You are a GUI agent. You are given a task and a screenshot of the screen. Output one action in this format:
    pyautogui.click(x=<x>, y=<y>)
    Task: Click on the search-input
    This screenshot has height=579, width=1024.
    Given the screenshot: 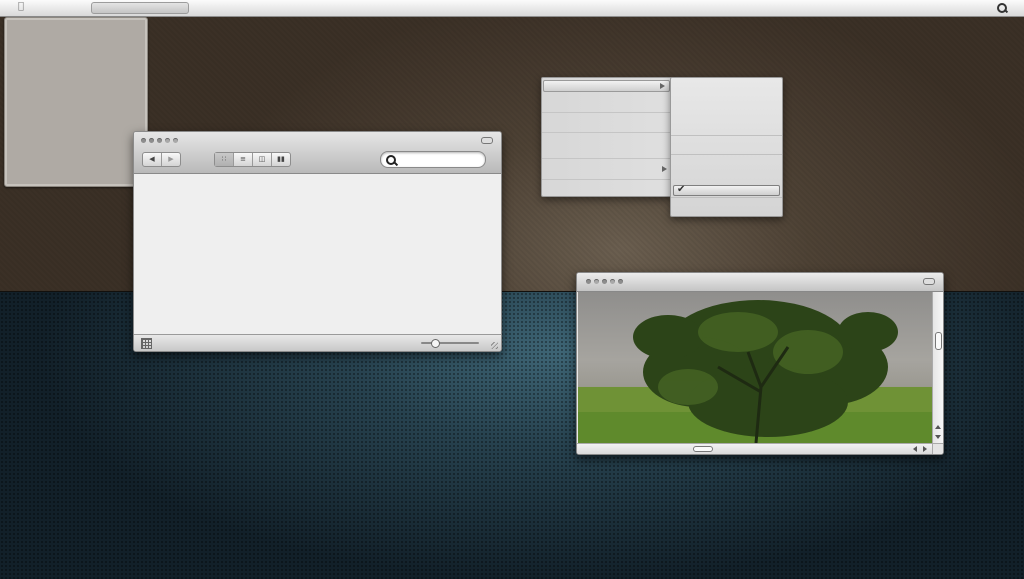 What is the action you would take?
    pyautogui.click(x=440, y=159)
    